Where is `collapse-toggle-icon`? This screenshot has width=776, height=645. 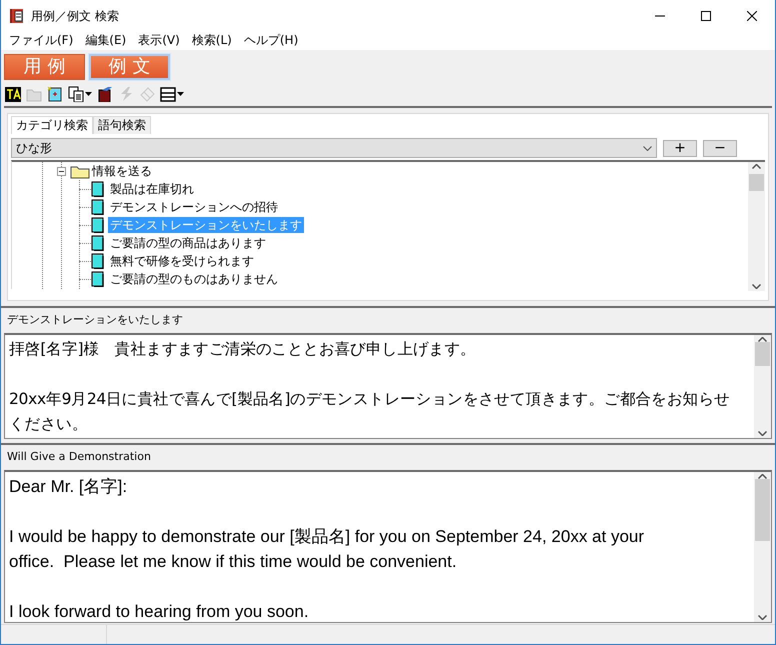 collapse-toggle-icon is located at coordinates (61, 171).